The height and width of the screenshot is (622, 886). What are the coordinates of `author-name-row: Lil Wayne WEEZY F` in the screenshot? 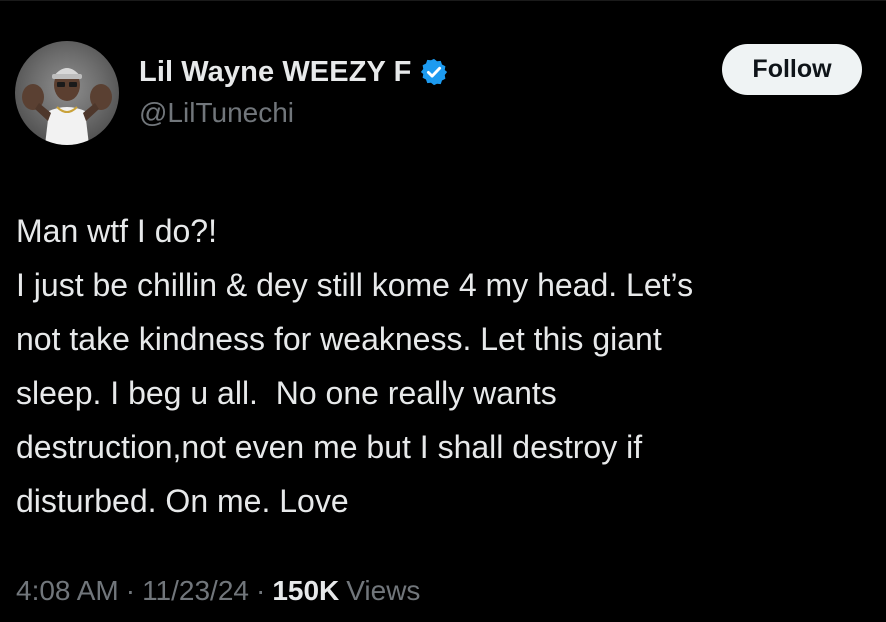 It's located at (294, 72).